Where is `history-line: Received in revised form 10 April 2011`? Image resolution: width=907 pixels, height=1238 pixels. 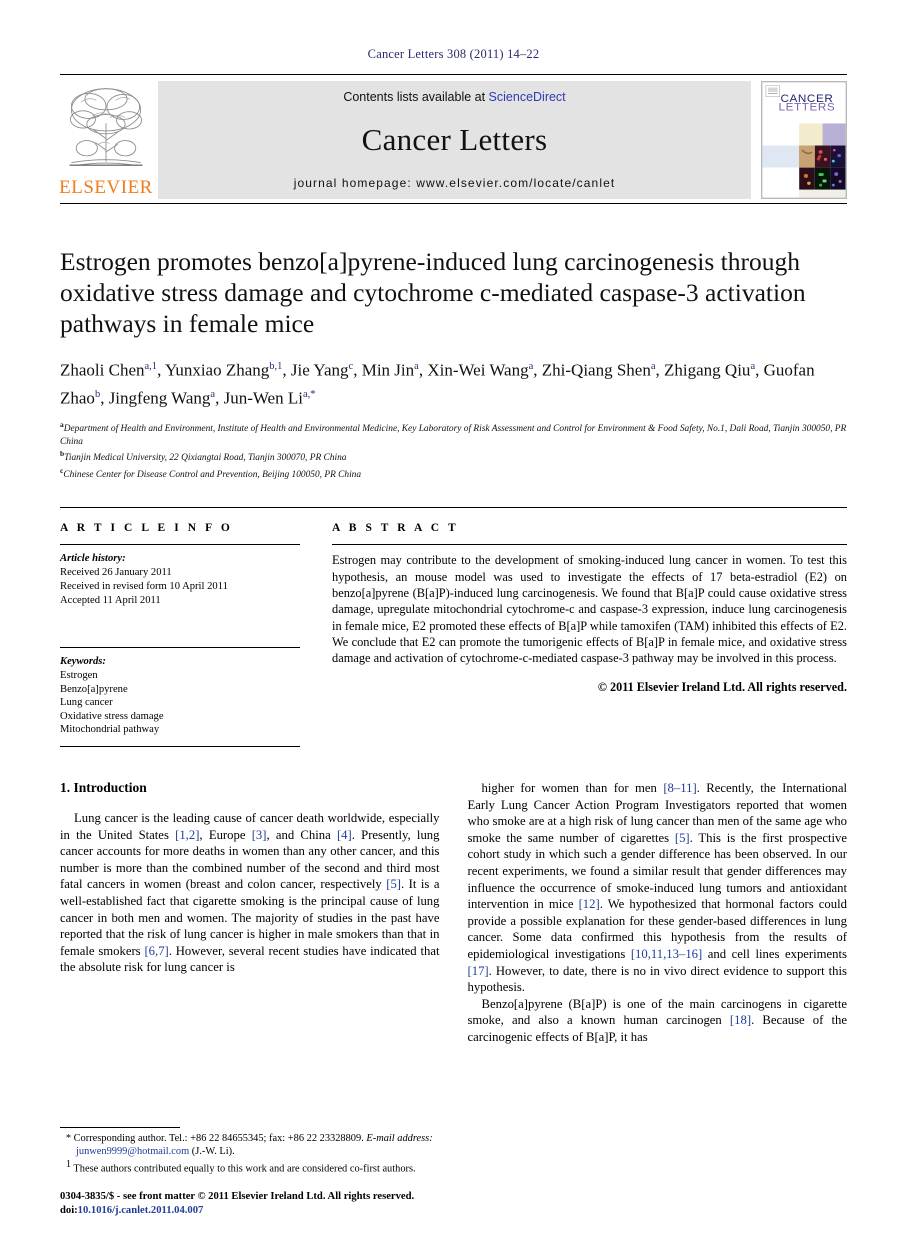 history-line: Received in revised form 10 April 2011 is located at coordinates (144, 586).